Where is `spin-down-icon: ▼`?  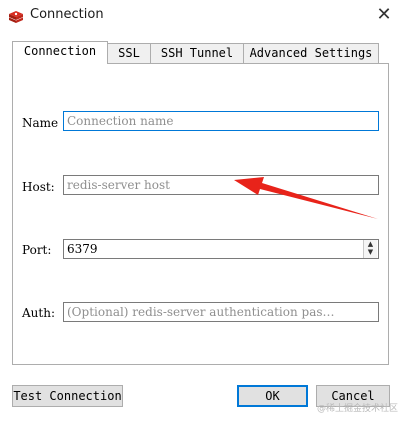 spin-down-icon: ▼ is located at coordinates (370, 252).